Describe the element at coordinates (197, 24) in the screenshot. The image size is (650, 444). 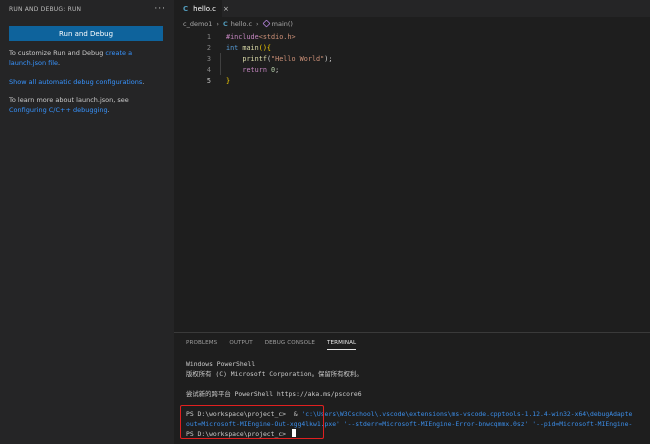
I see `breadcrumb-folder: c_demo1` at that location.